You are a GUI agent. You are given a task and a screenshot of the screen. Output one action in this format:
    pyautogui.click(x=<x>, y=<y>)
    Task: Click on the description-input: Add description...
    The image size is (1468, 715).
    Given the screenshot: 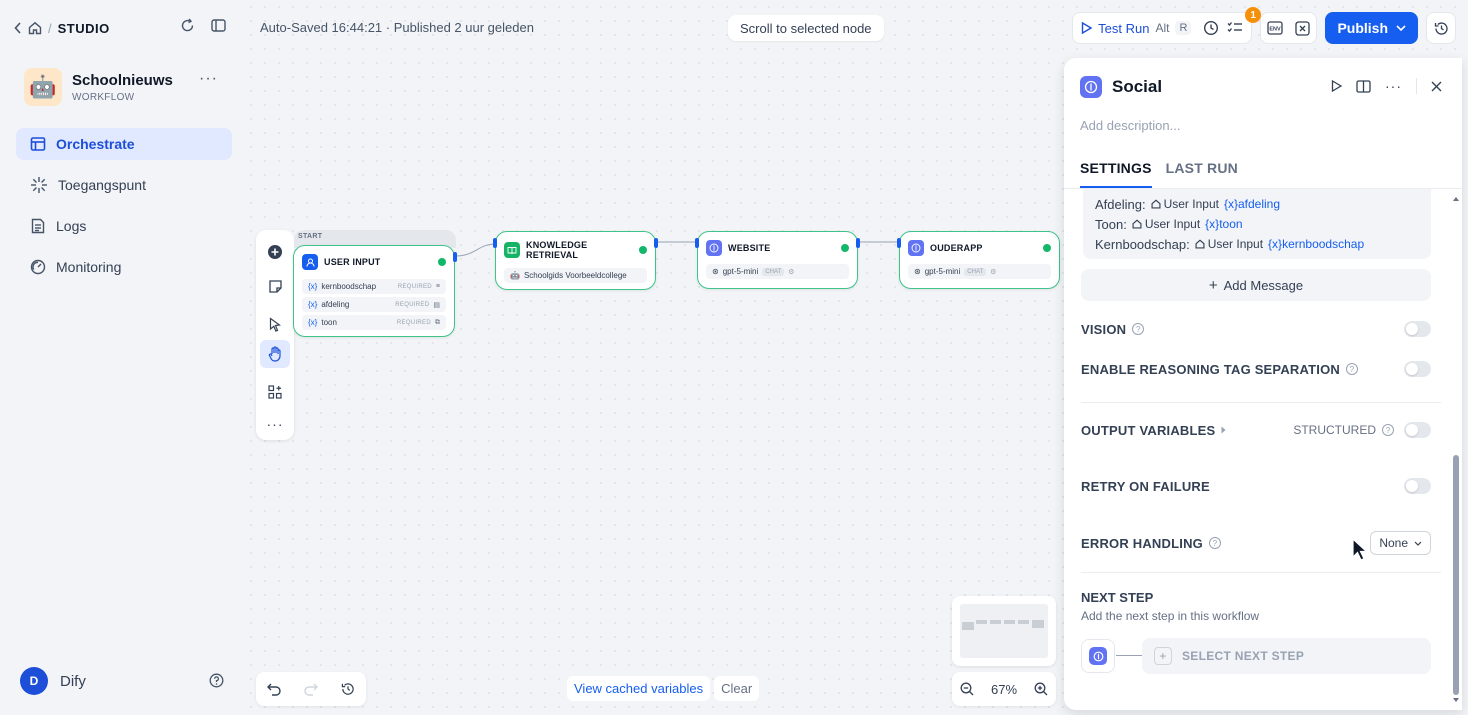 What is the action you would take?
    pyautogui.click(x=1130, y=125)
    